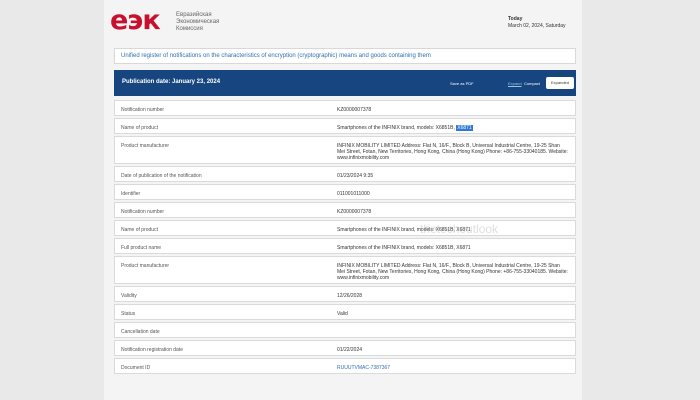 This screenshot has height=400, width=700. I want to click on table-row: Identifier 011001011000, so click(345, 192).